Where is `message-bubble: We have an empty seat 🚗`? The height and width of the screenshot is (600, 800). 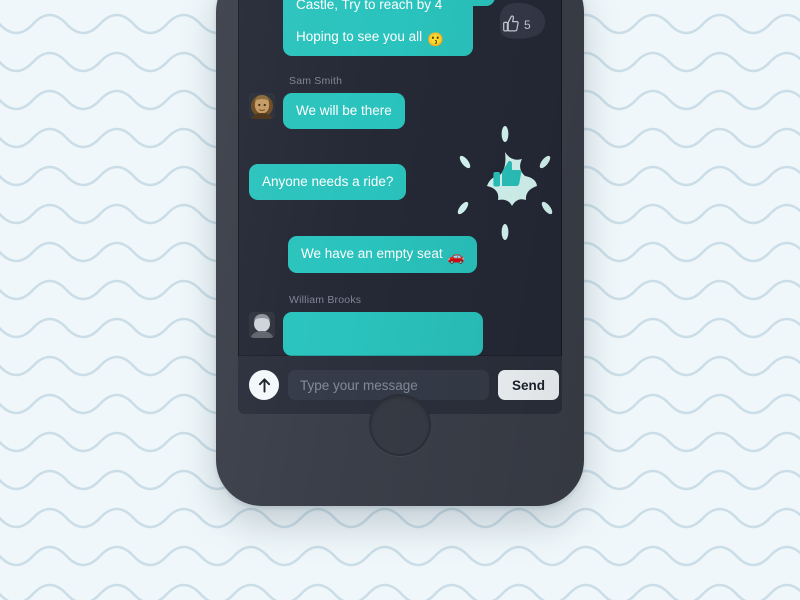
message-bubble: We have an empty seat 🚗 is located at coordinates (383, 254).